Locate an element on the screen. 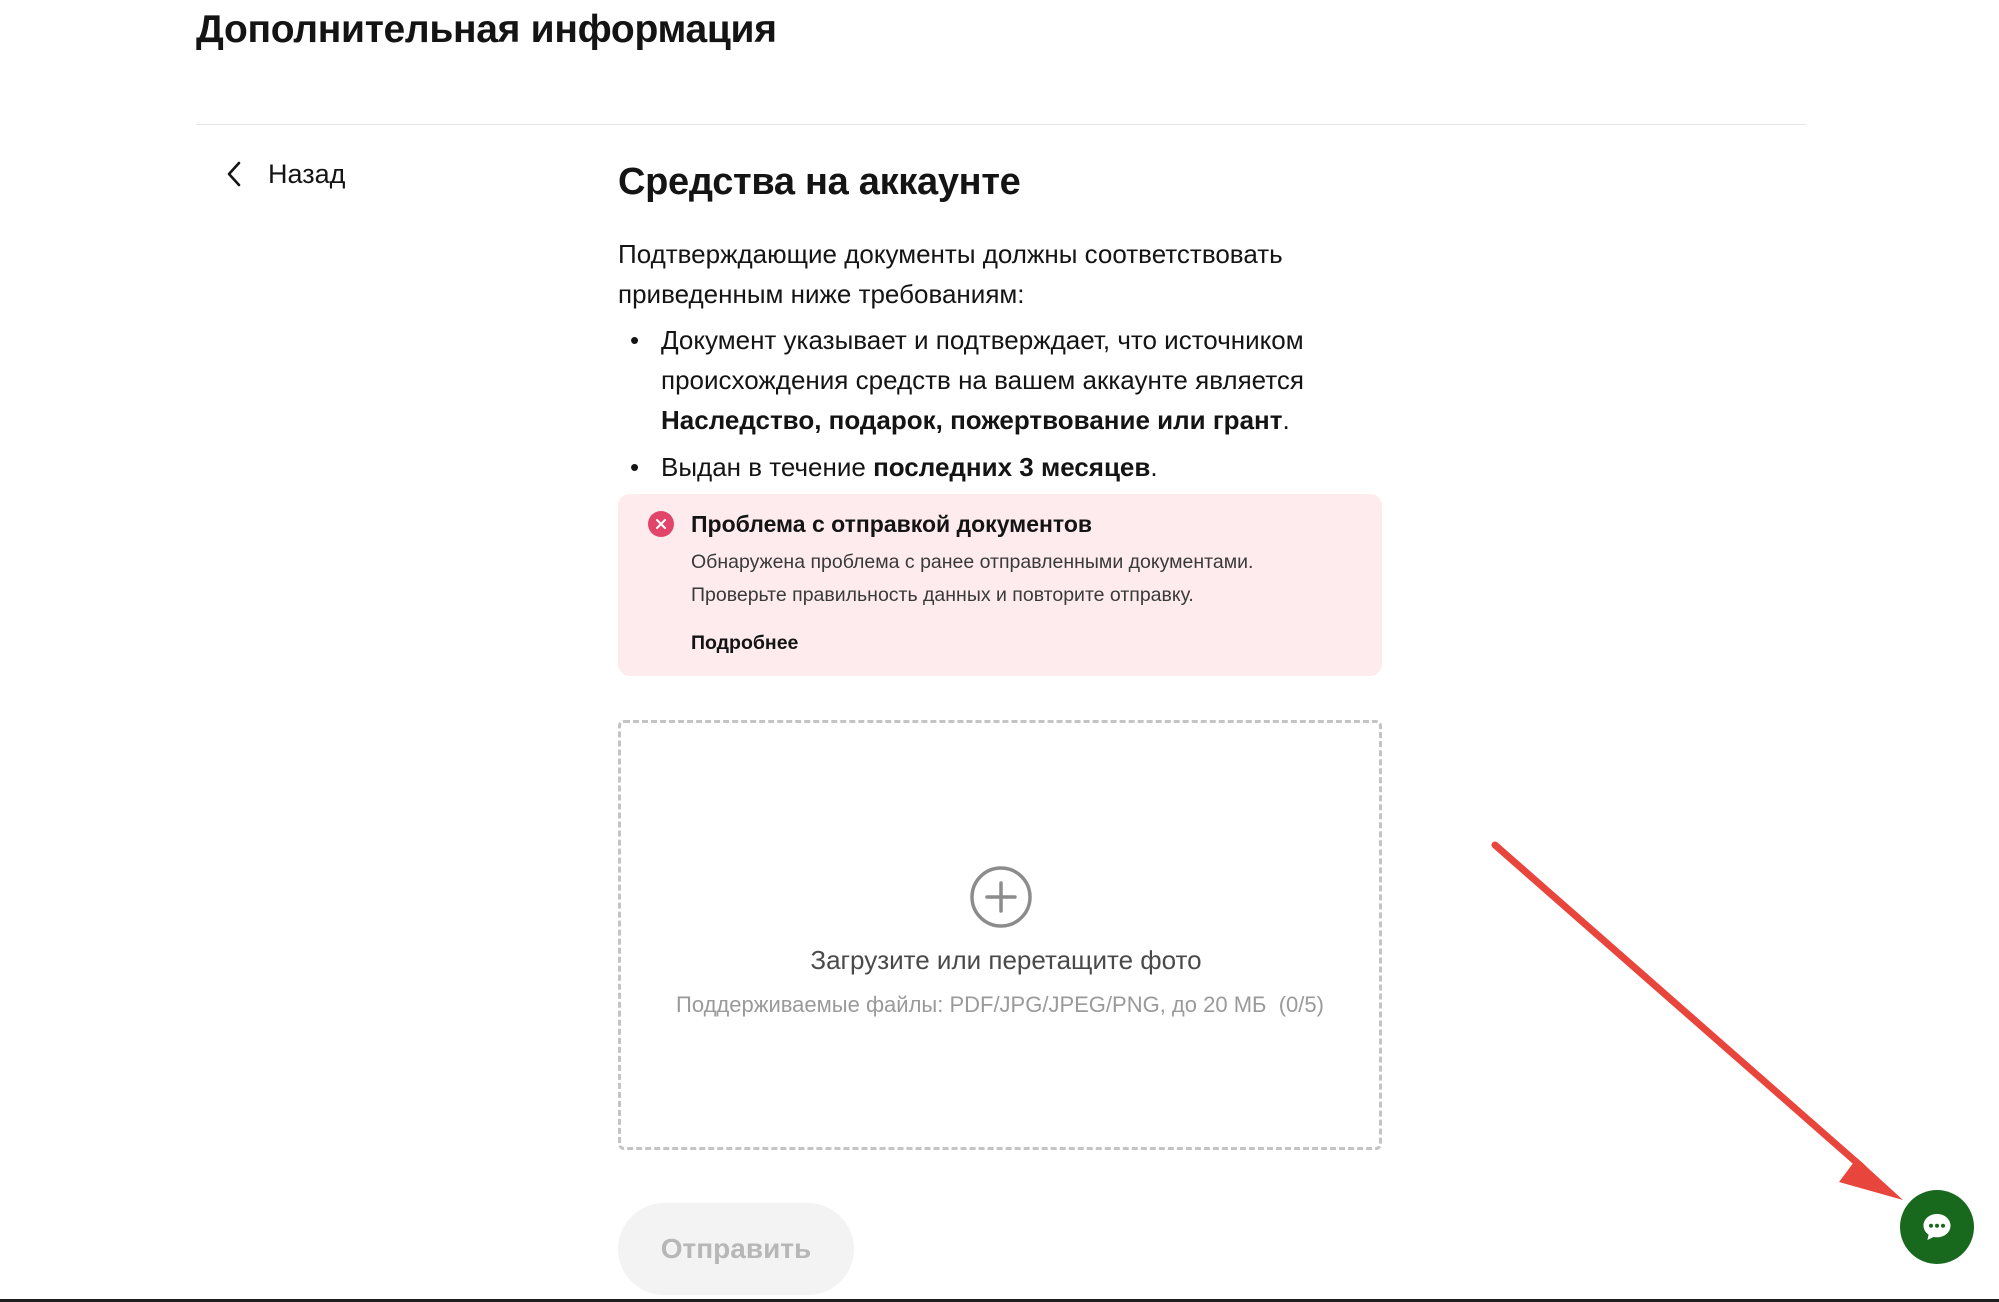 The width and height of the screenshot is (1999, 1302). upload-title: Загрузите или перетащите фото is located at coordinates (1006, 960).